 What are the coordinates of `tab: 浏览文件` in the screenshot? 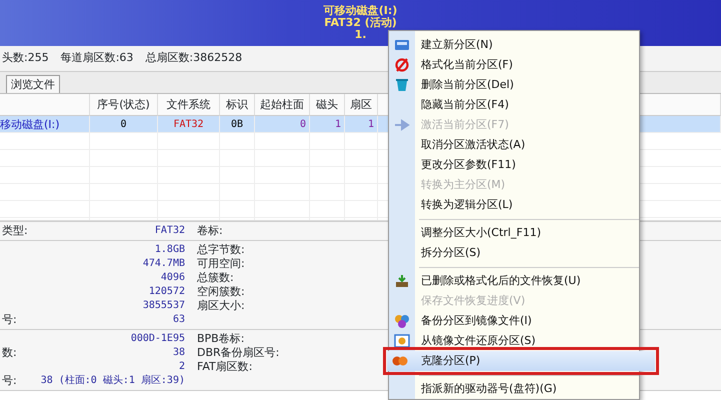 It's located at (33, 84).